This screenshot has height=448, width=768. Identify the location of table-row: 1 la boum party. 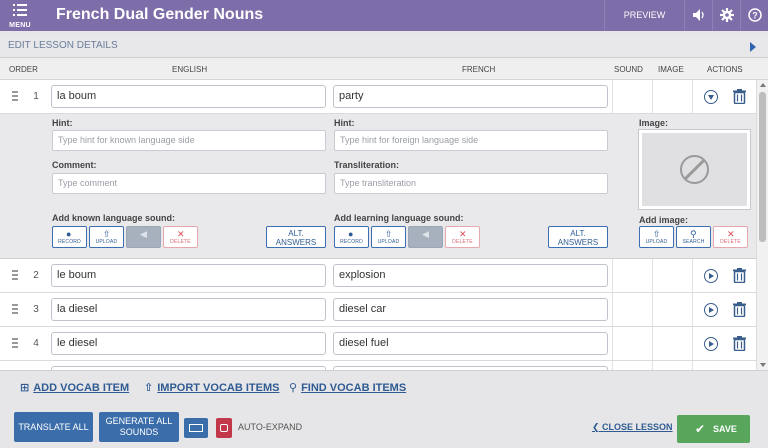
(378, 97).